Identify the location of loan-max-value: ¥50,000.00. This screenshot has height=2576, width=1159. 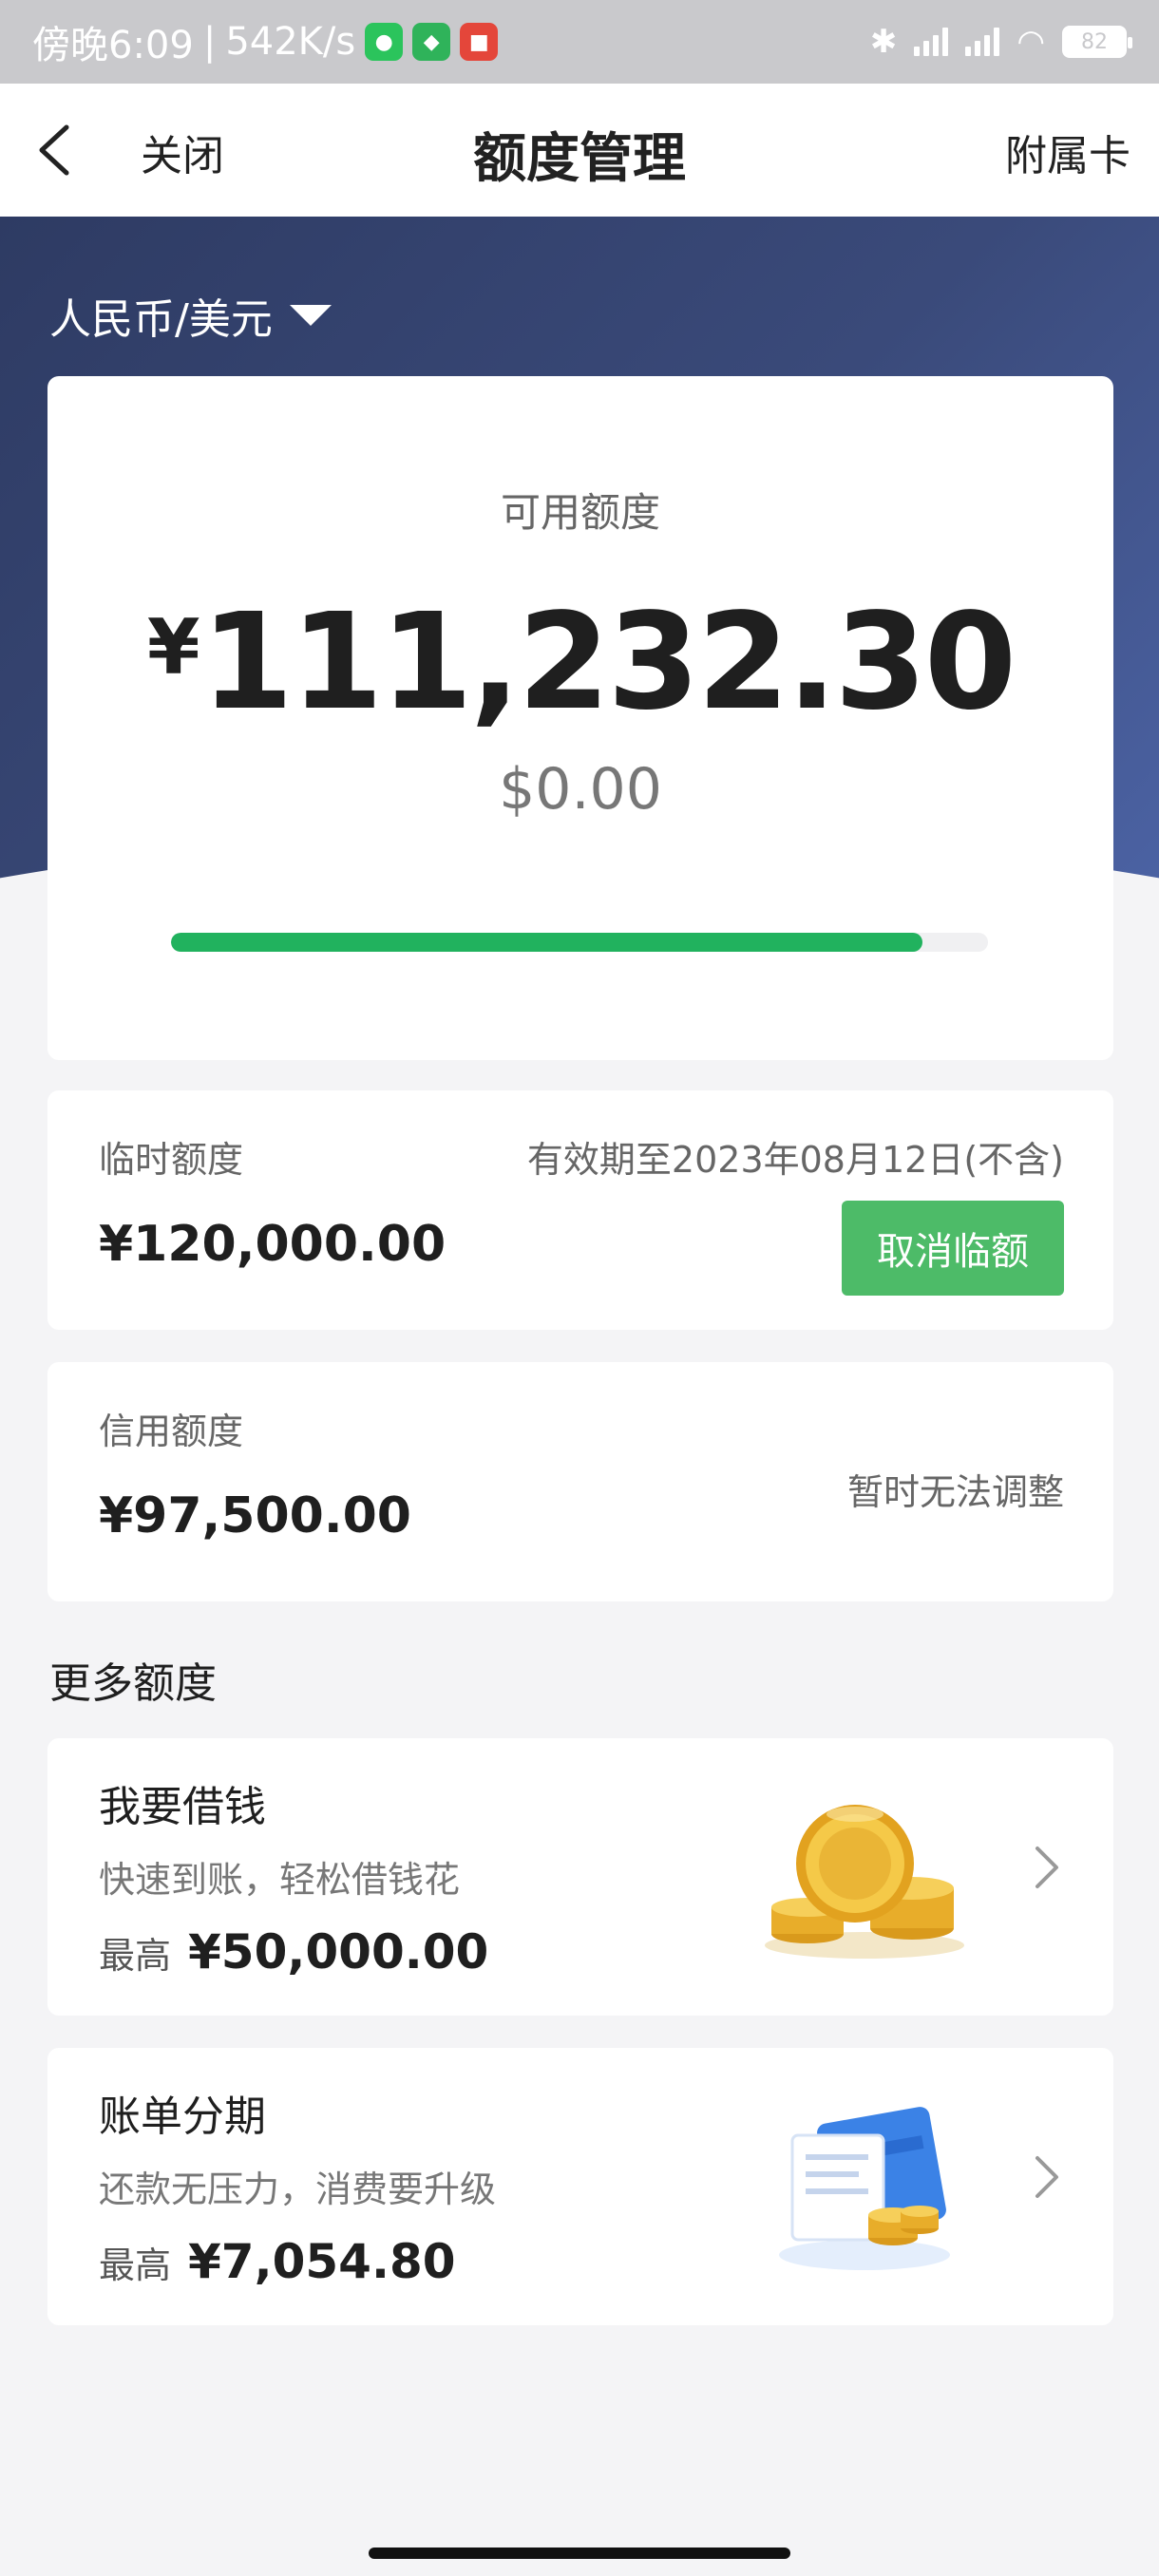
(338, 1951).